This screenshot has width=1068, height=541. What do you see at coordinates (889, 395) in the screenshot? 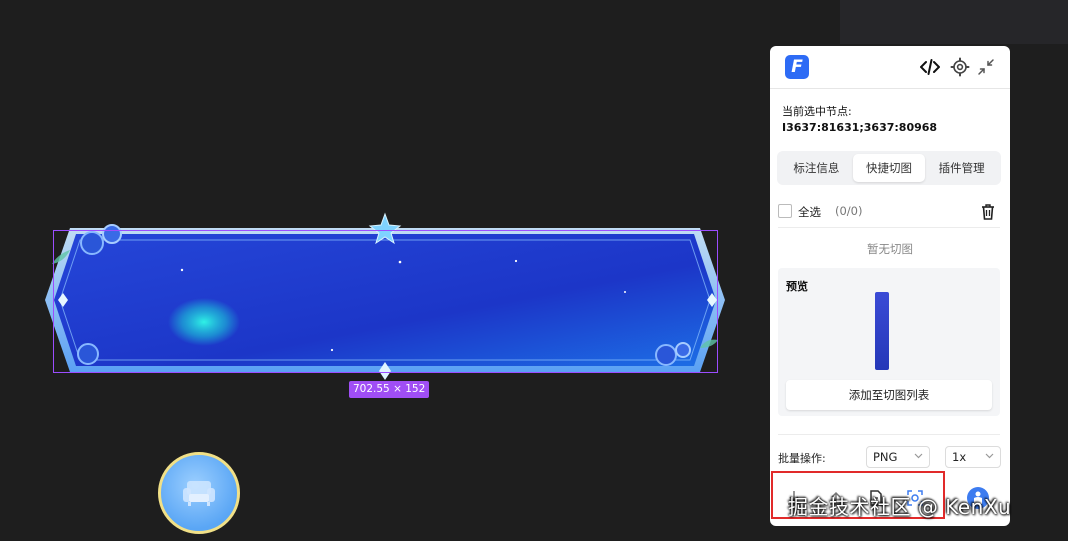
I see `add-to-slice-list-button: 添加至切图列表` at bounding box center [889, 395].